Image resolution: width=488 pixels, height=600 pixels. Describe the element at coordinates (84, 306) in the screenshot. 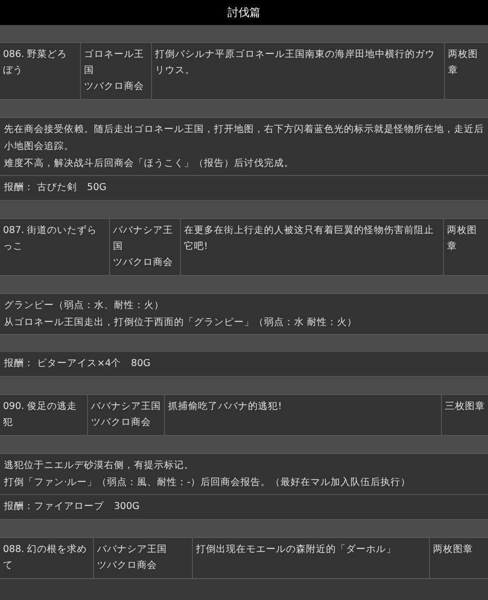

I see `description-text: グランピー（弱点：水、耐性：火）` at that location.